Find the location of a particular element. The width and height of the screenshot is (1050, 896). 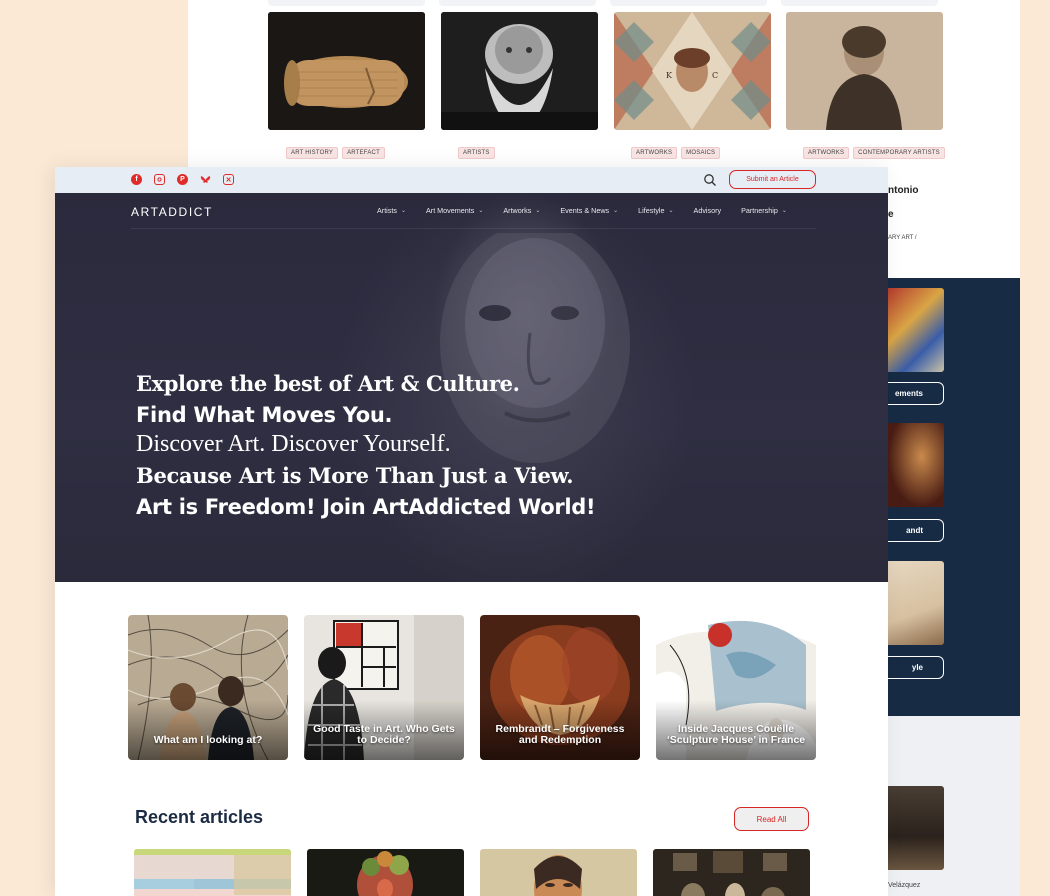

background-card-mosaic: K C is located at coordinates (692, 71).